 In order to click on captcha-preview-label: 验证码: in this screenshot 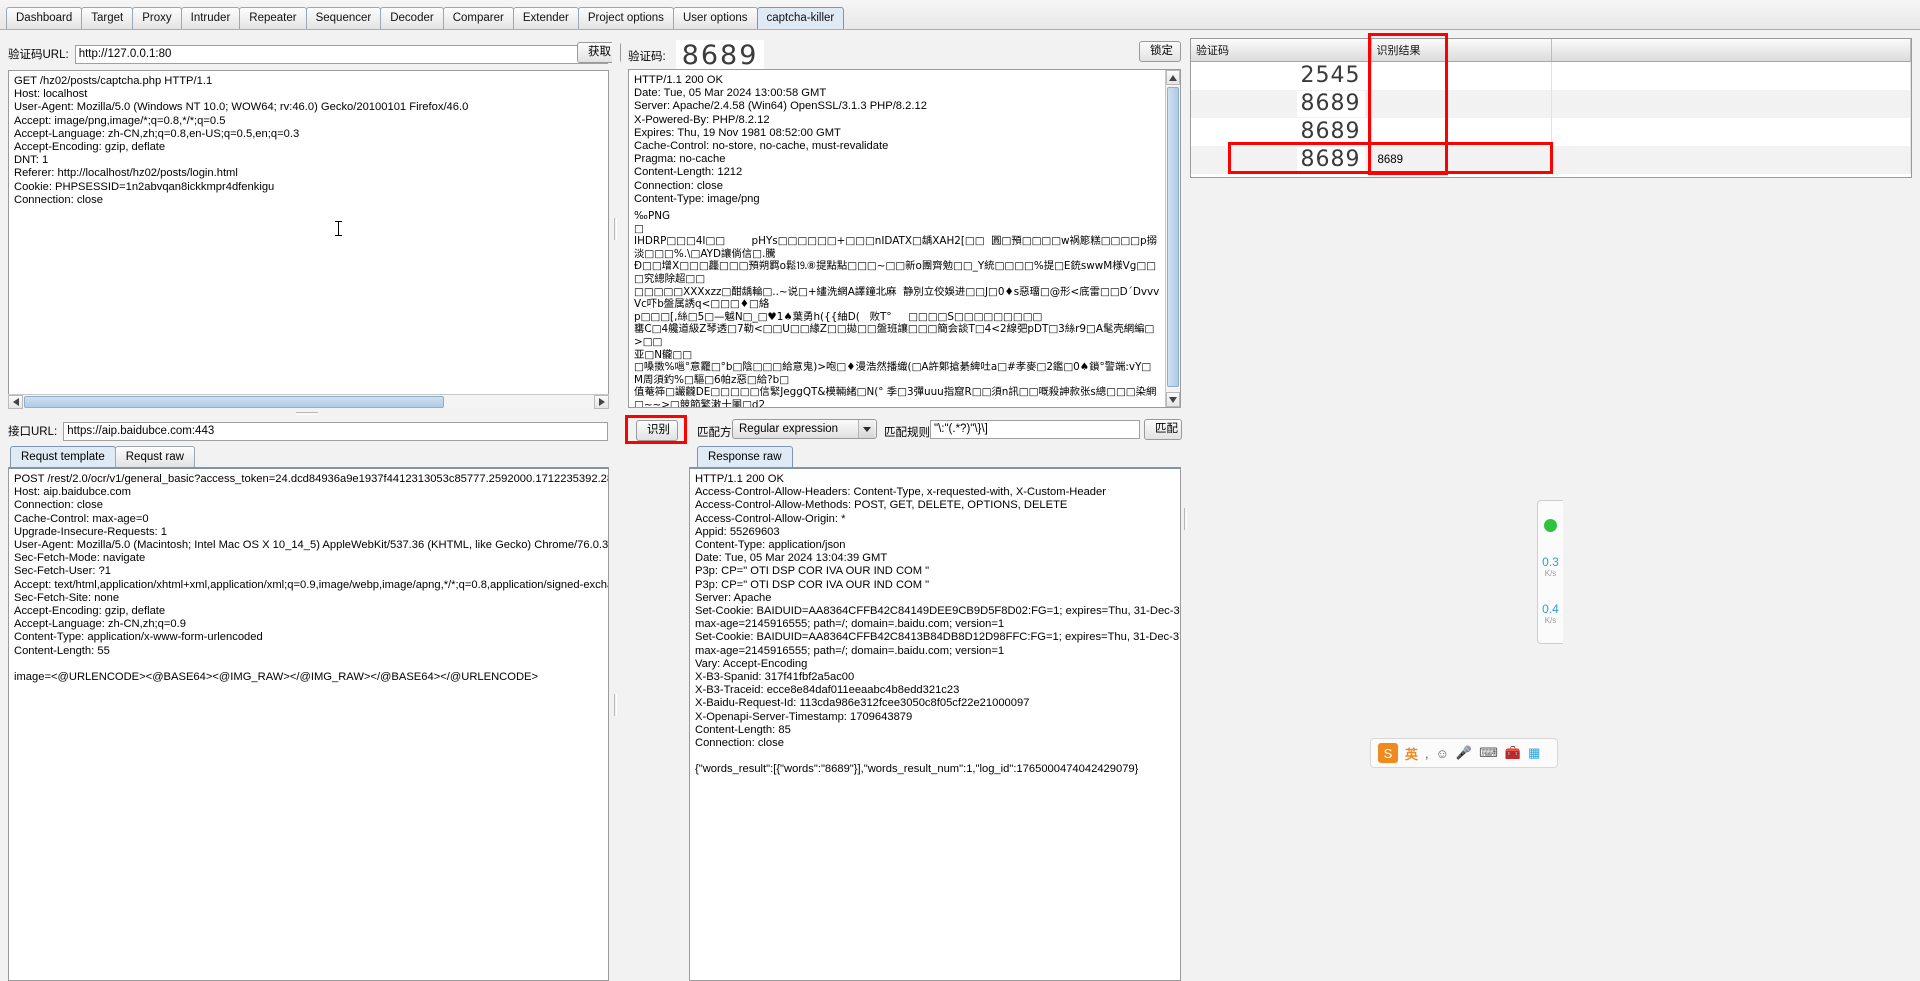, I will do `click(647, 57)`.